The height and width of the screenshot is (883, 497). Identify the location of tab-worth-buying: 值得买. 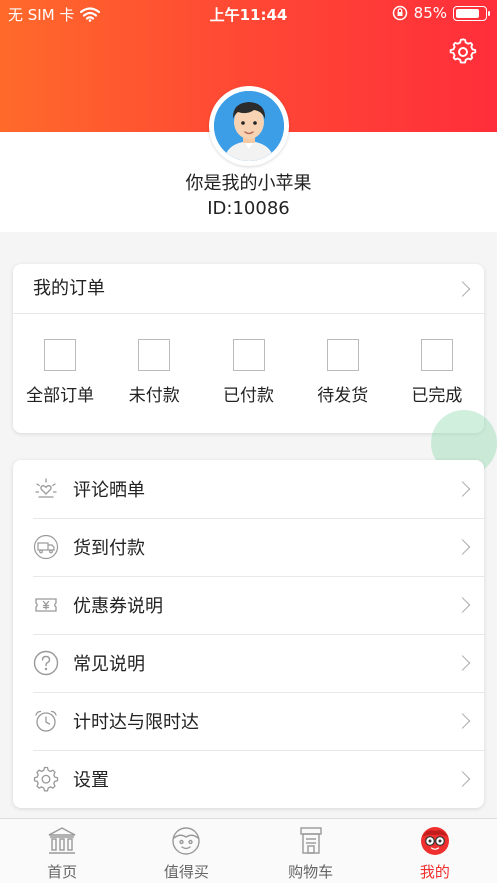
(186, 851).